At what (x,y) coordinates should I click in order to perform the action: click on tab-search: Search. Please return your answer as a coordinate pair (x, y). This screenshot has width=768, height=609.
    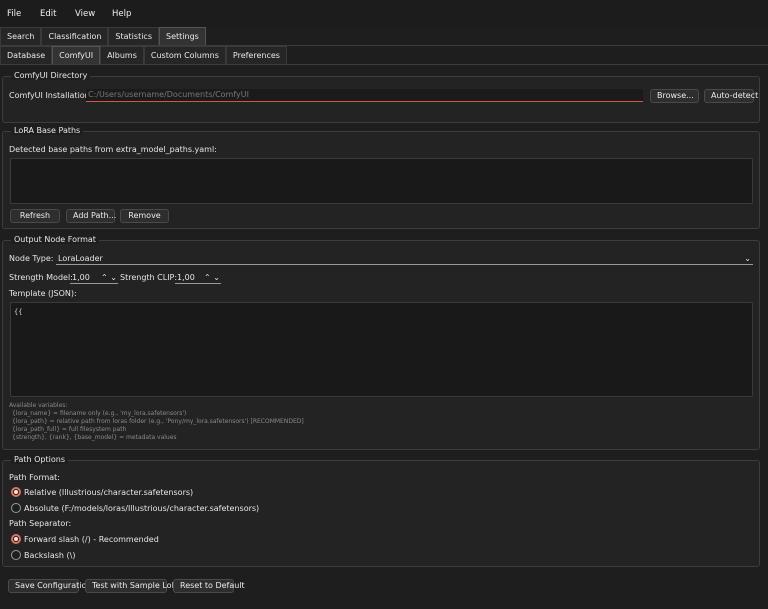
    Looking at the image, I should click on (21, 36).